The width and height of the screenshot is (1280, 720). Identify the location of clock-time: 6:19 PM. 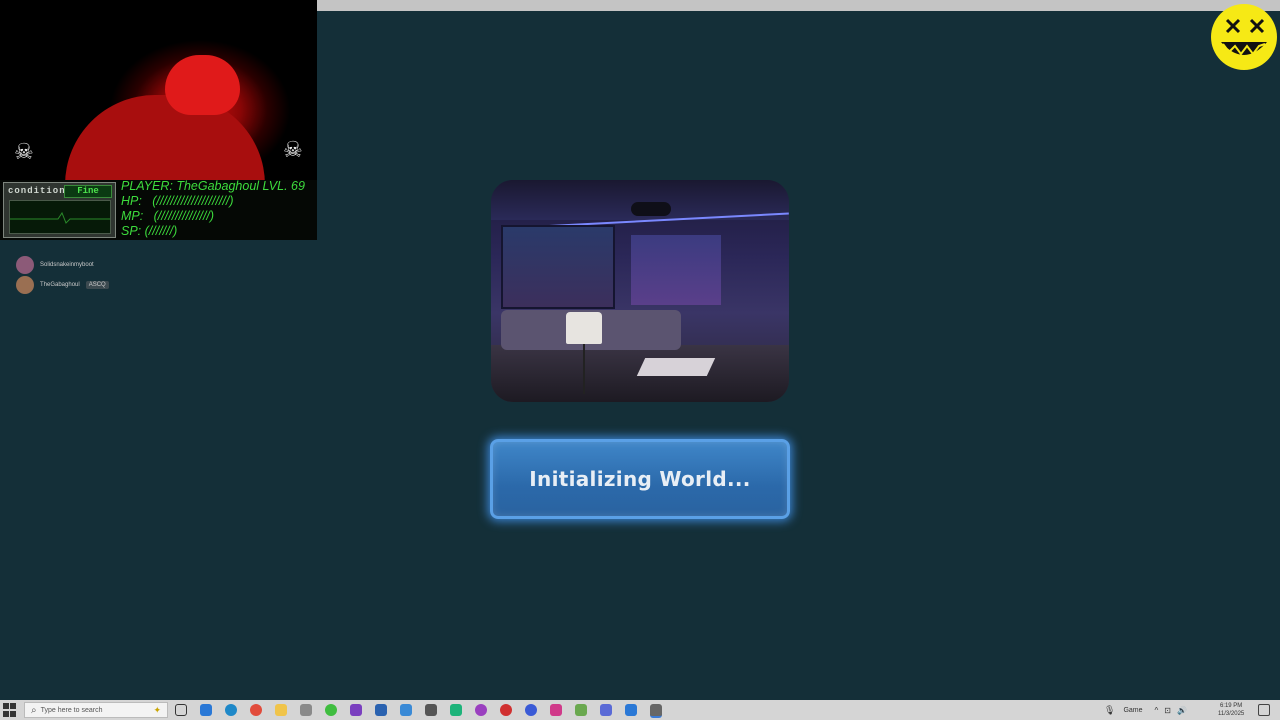
(1231, 706).